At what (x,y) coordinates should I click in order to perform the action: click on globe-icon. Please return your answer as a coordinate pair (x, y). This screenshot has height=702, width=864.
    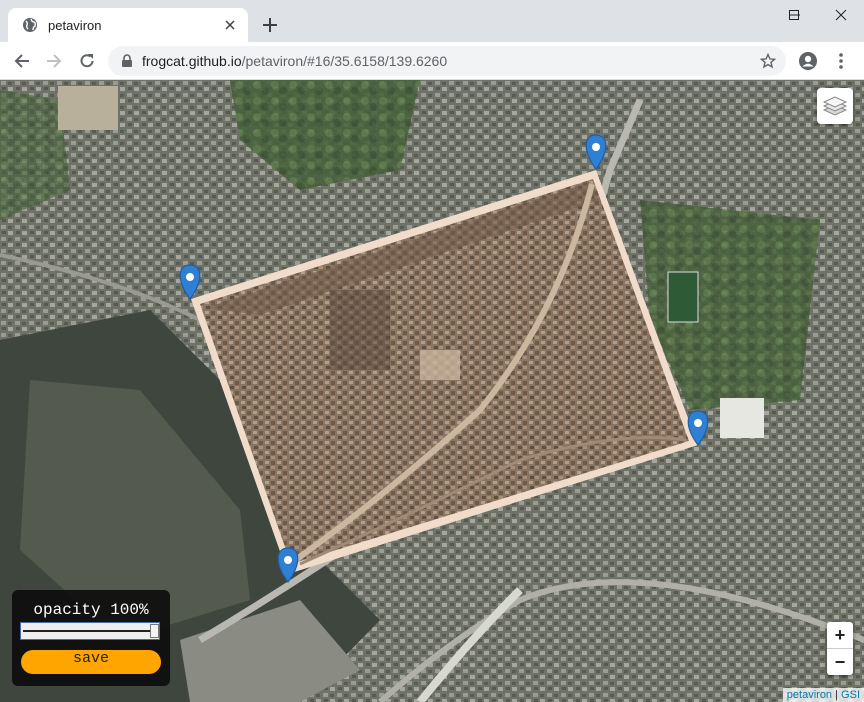
    Looking at the image, I should click on (30, 25).